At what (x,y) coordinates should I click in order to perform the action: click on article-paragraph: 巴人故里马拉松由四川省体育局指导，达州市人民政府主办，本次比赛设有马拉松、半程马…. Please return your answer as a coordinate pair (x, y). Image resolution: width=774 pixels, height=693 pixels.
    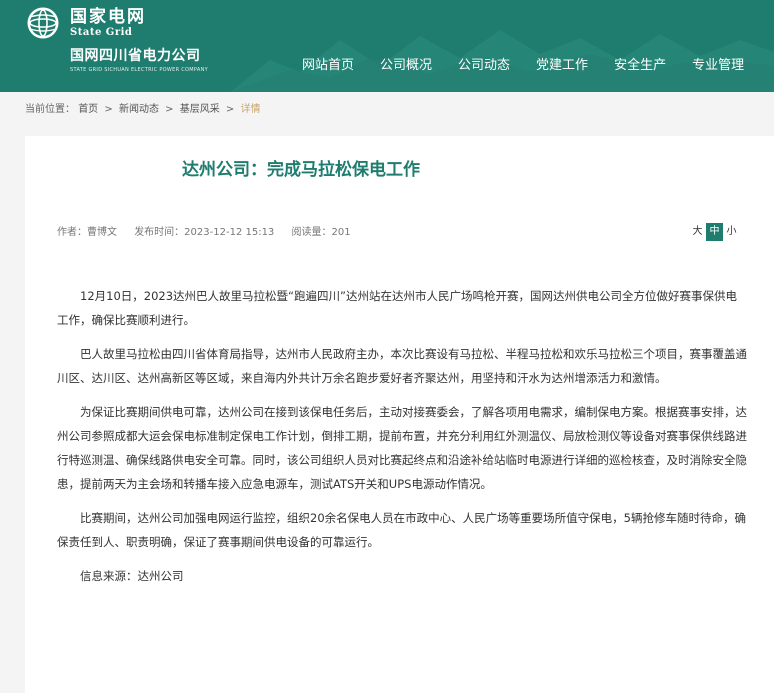
    Looking at the image, I should click on (402, 366).